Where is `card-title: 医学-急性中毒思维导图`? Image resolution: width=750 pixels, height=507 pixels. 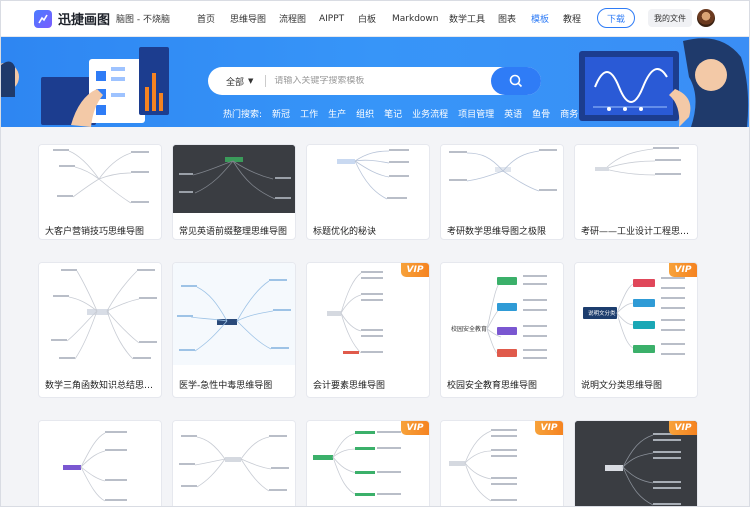 card-title: 医学-急性中毒思维导图 is located at coordinates (226, 386).